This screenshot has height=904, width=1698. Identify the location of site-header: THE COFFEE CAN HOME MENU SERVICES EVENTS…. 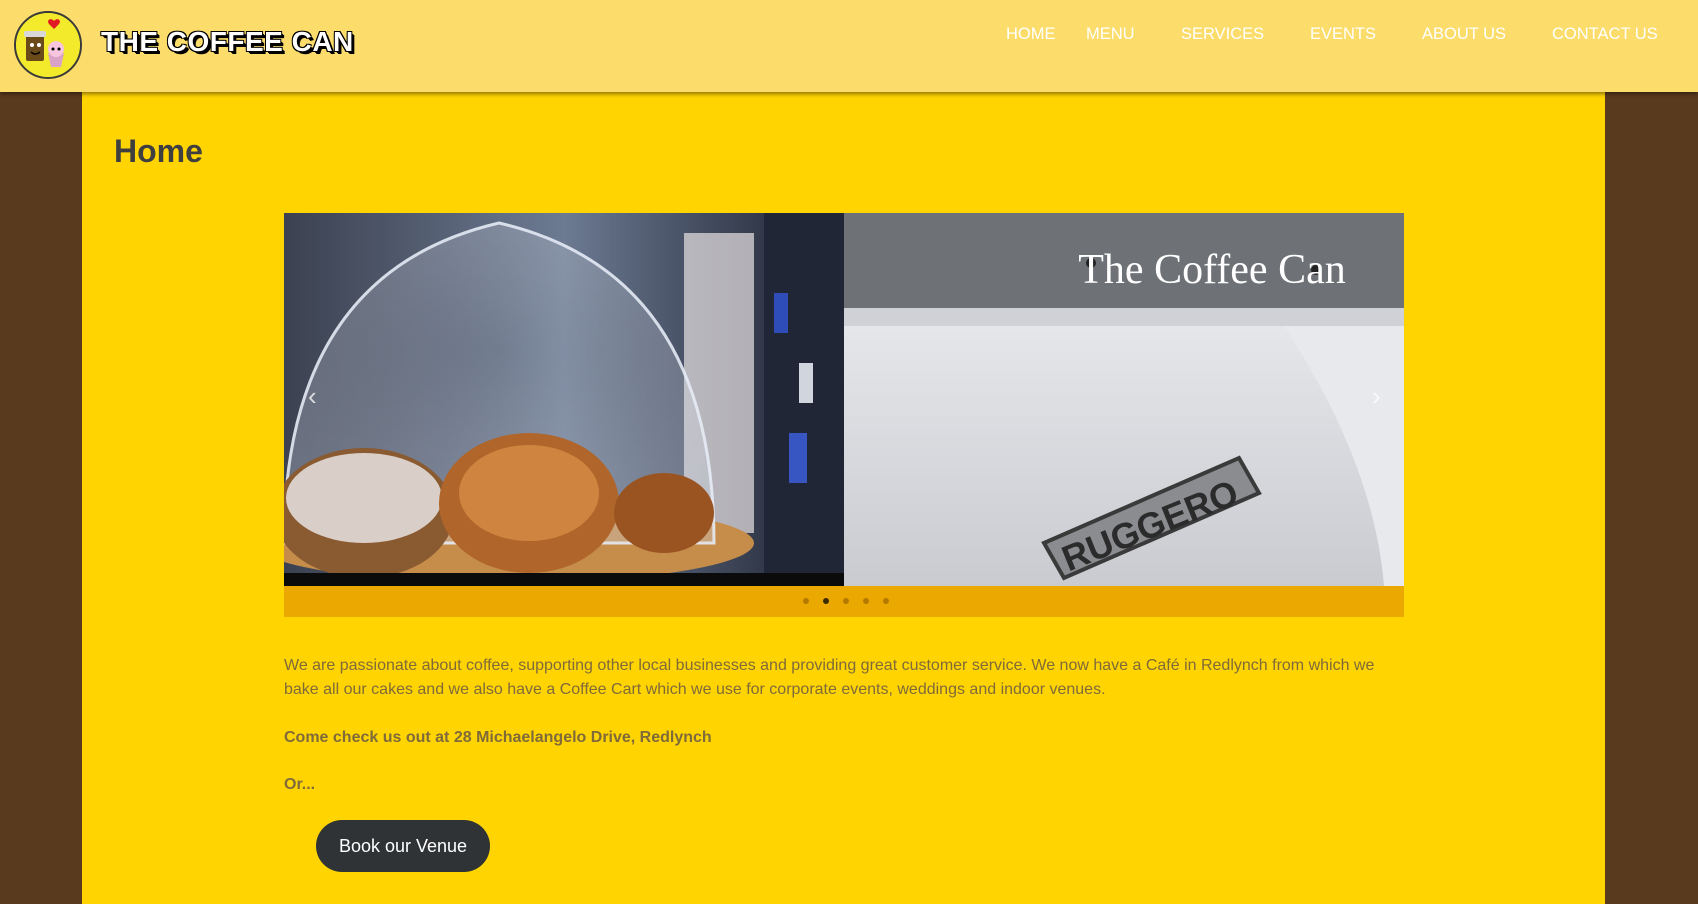
(849, 46).